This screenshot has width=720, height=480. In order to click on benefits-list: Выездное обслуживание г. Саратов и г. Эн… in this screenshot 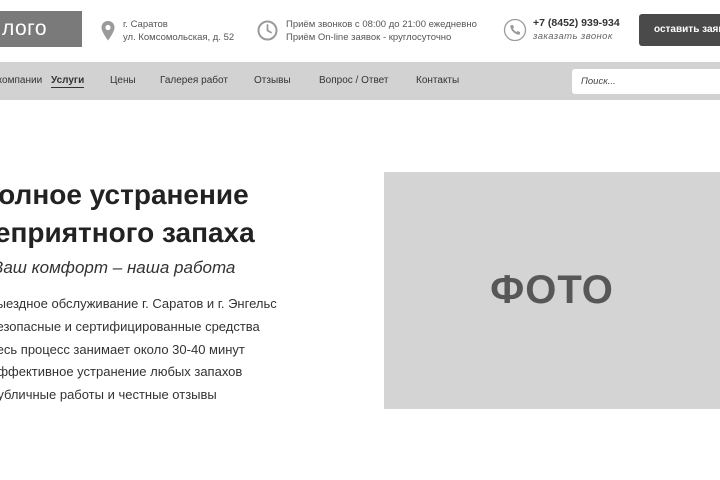, I will do `click(138, 350)`.